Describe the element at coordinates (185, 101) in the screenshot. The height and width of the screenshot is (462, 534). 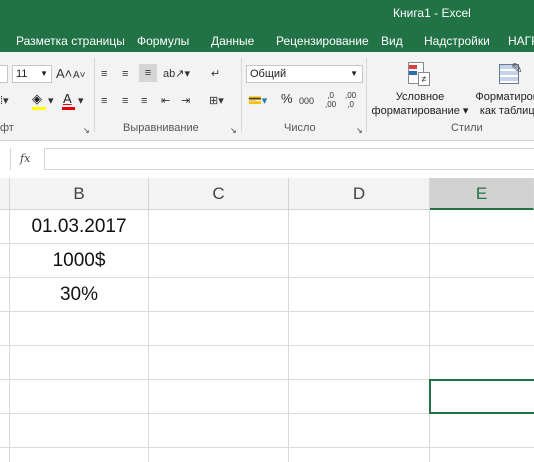
I see `increase-indent-icon: ⇥` at that location.